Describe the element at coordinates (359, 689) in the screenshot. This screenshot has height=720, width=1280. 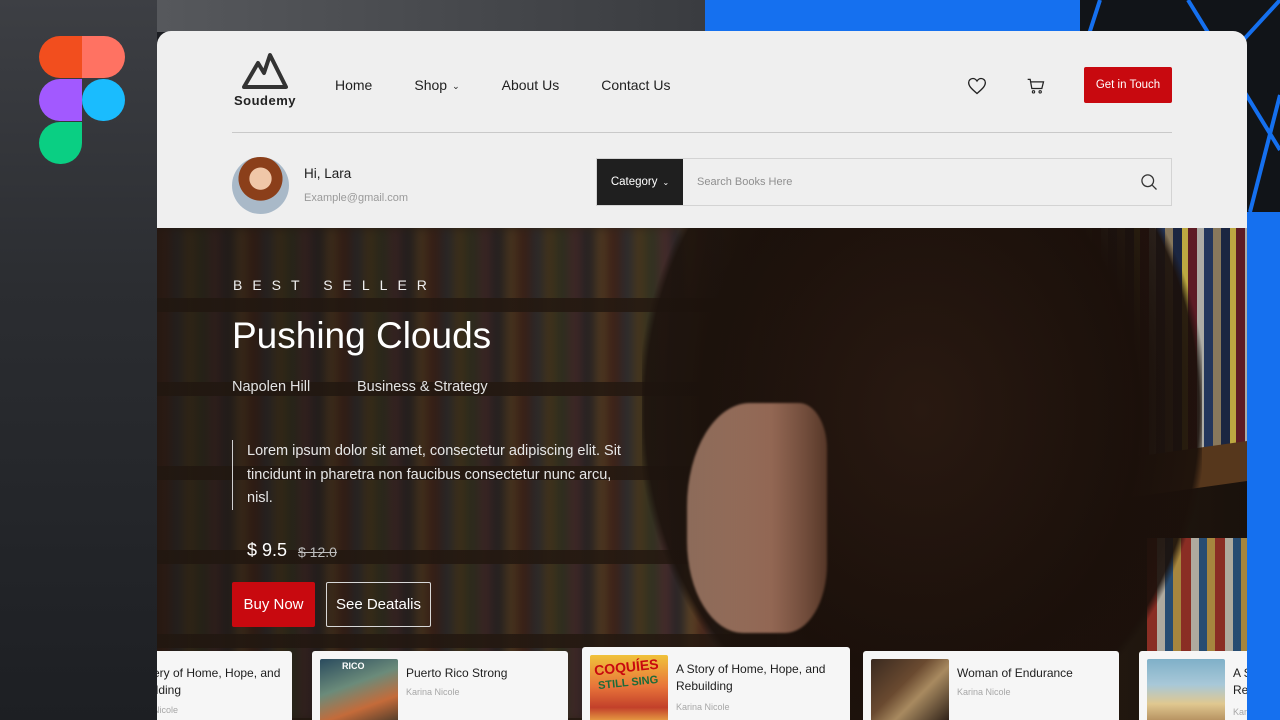
I see `book-cover-image: RICO` at that location.